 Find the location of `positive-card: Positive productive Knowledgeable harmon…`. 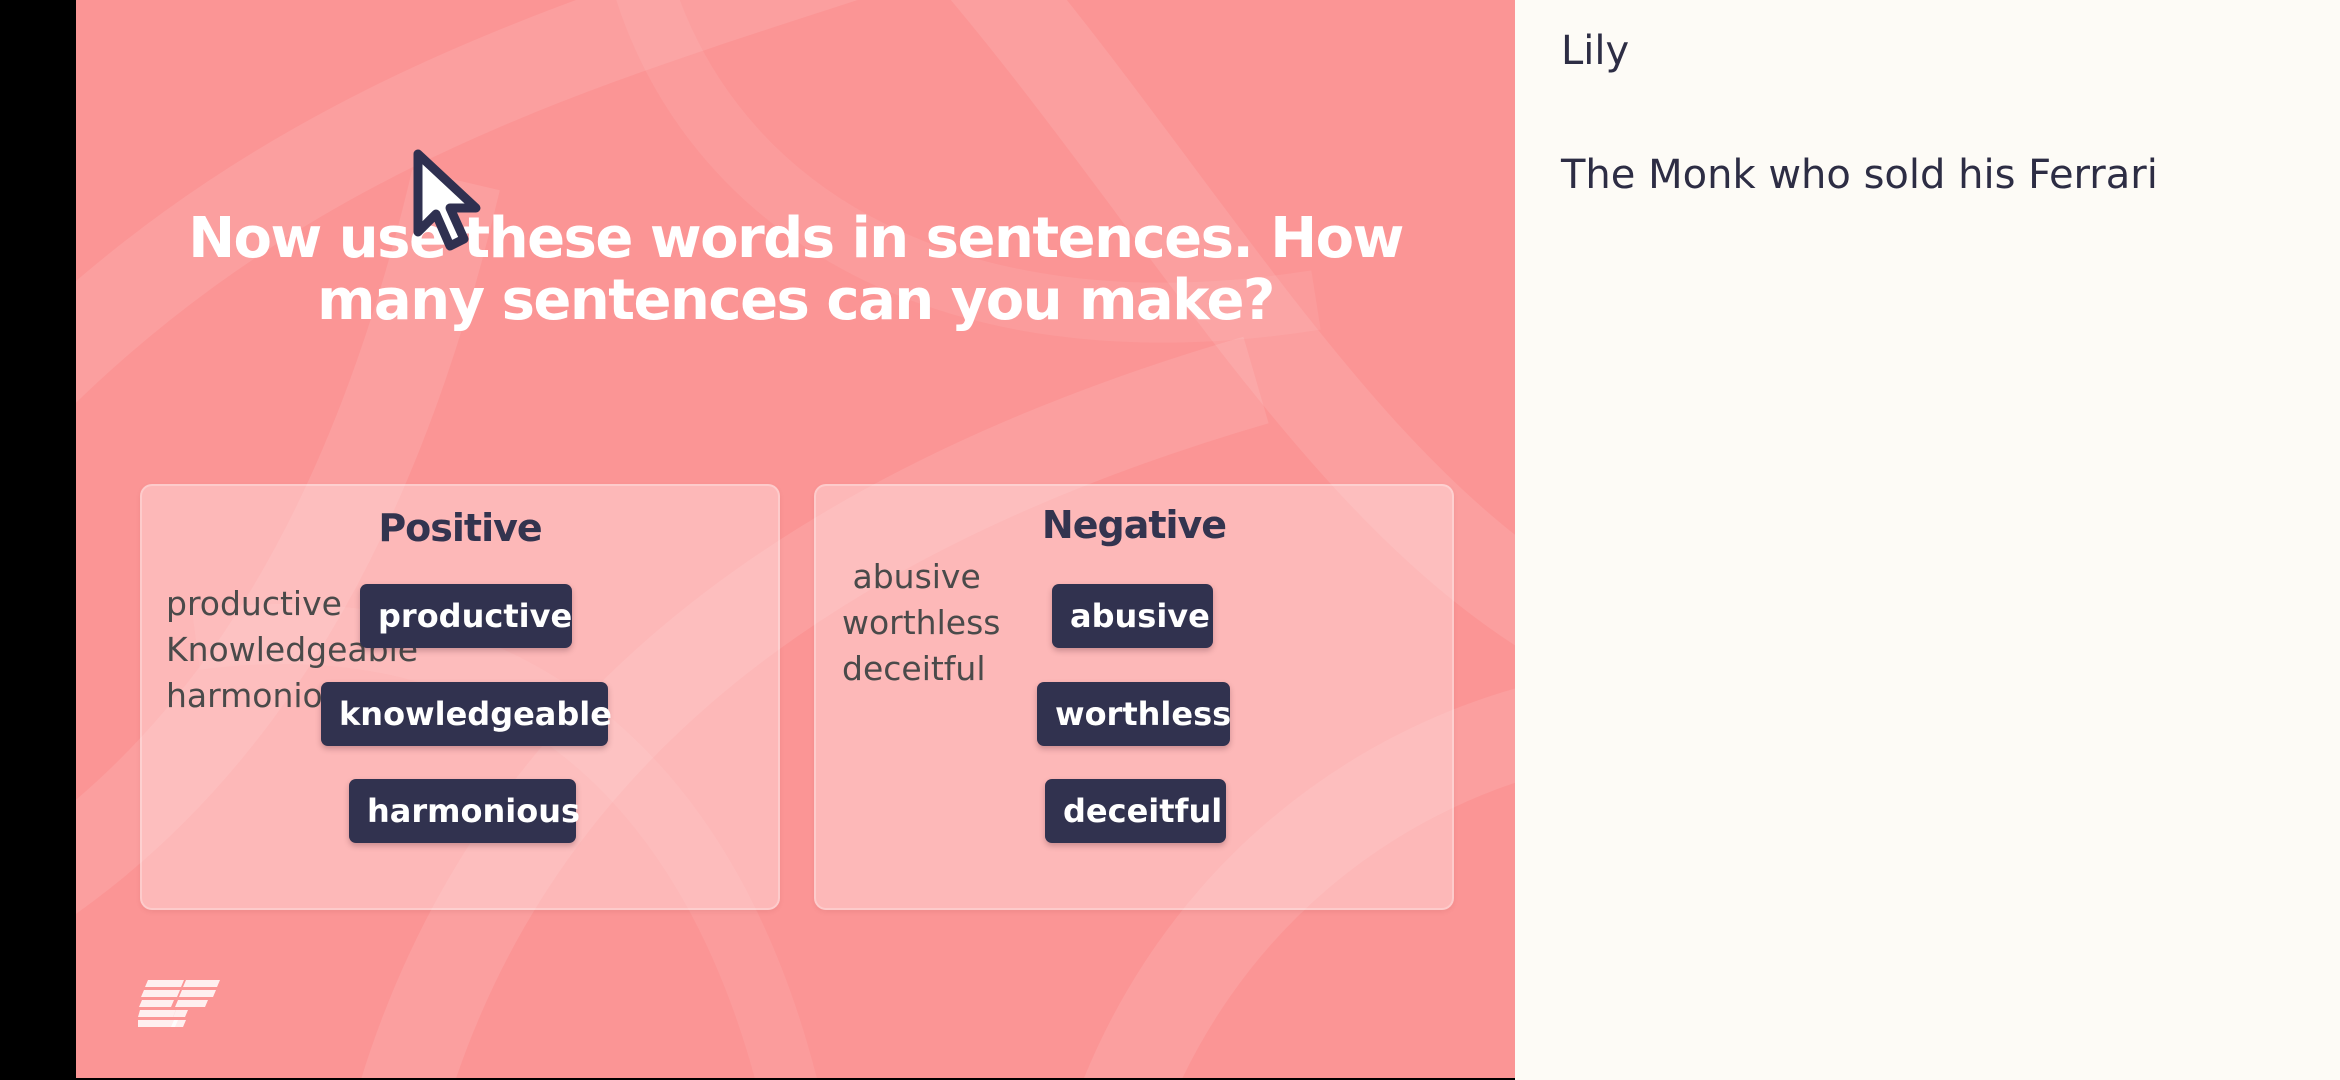

positive-card: Positive productive Knowledgeable harmon… is located at coordinates (460, 697).